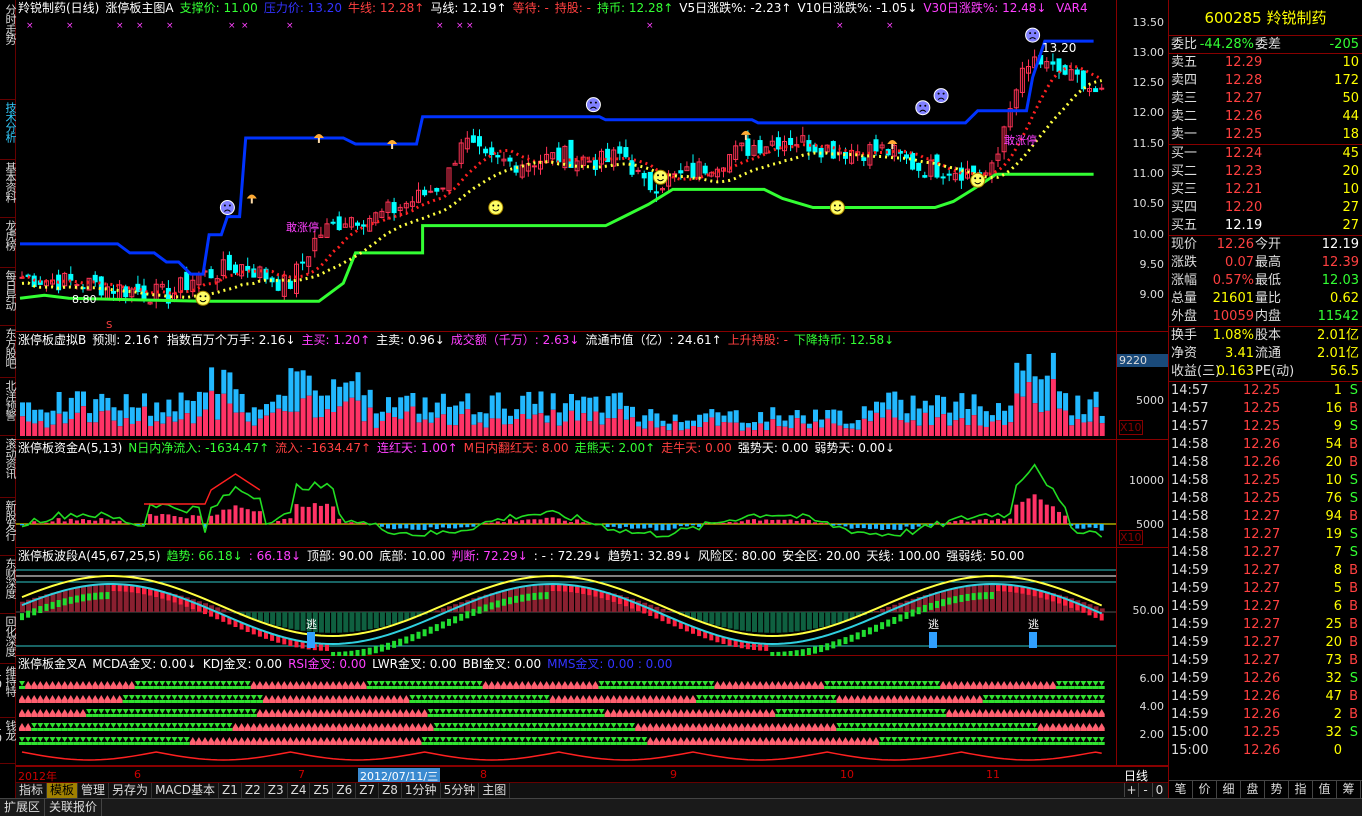 This screenshot has width=1362, height=816. Describe the element at coordinates (566, 386) in the screenshot. I see `volume-chart` at that location.